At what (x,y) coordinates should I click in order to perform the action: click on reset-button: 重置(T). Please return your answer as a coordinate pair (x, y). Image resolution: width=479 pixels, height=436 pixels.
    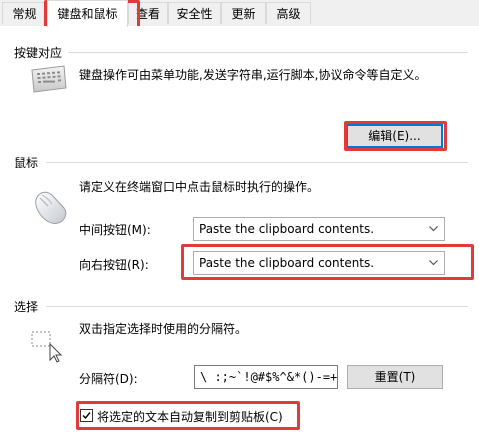
    Looking at the image, I should click on (395, 377).